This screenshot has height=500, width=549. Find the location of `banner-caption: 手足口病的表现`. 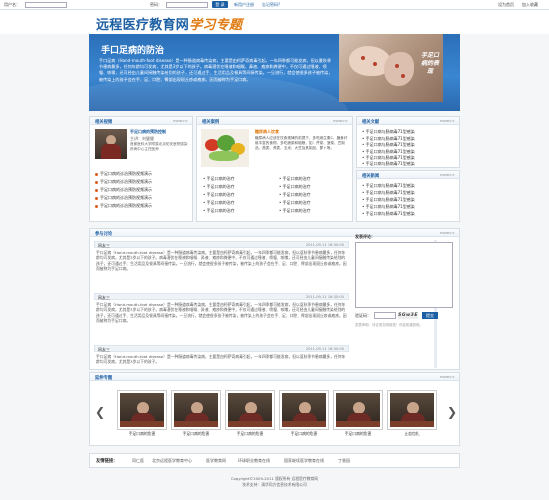

banner-caption: 手足口病的表现 is located at coordinates (430, 63).